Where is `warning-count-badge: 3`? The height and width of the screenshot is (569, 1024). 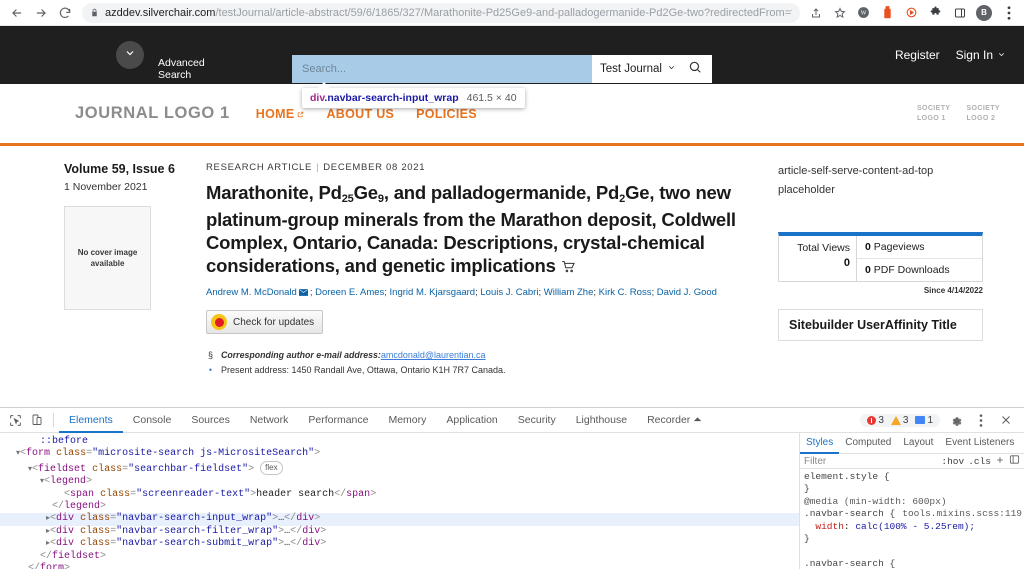
warning-count-badge: 3 is located at coordinates (899, 420).